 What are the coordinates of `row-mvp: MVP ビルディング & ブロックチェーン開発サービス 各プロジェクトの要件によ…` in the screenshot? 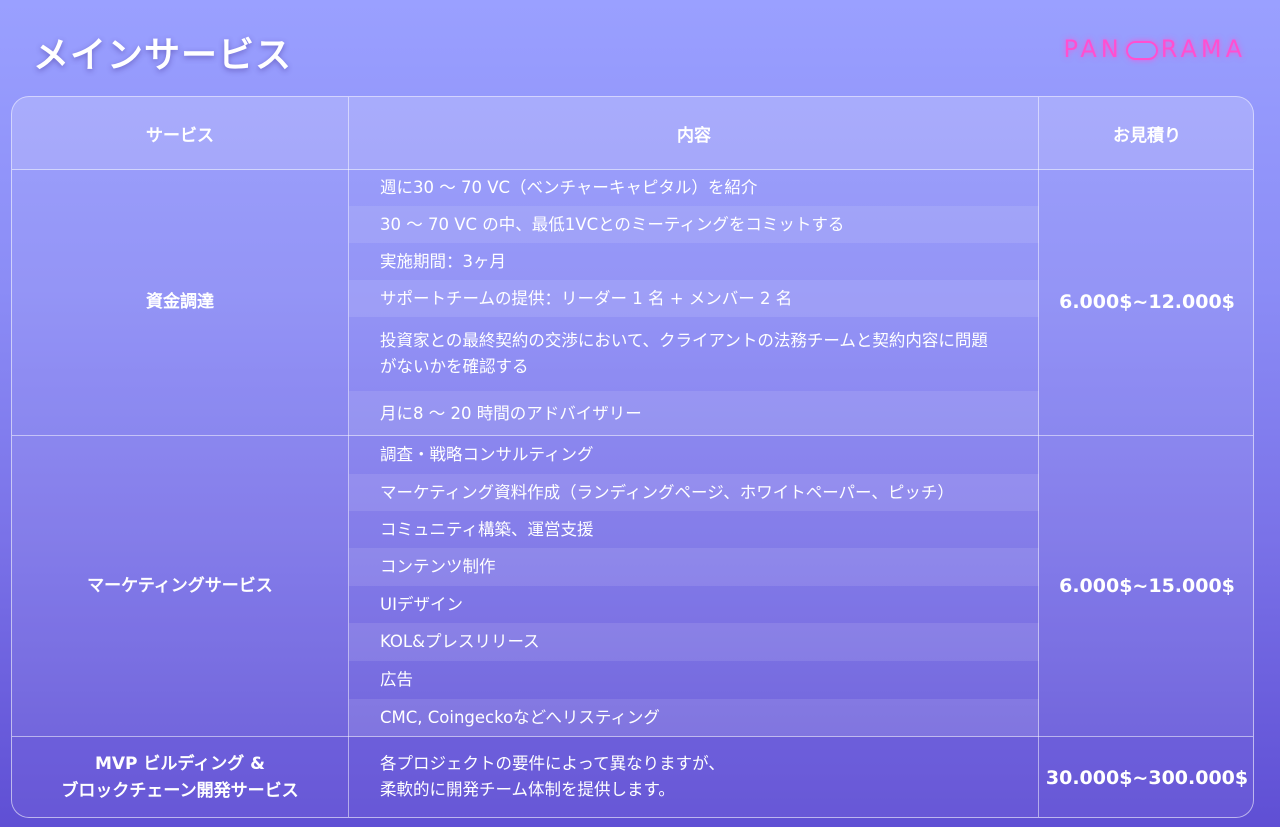 It's located at (632, 777).